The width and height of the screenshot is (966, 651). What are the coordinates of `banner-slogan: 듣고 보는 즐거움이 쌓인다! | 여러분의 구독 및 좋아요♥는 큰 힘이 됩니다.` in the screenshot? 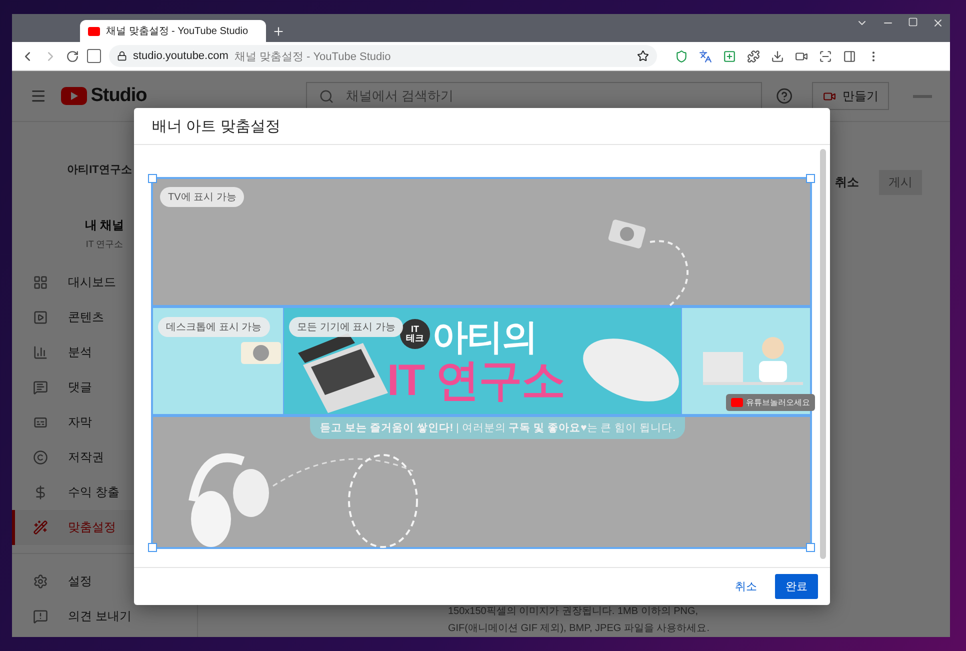 It's located at (498, 428).